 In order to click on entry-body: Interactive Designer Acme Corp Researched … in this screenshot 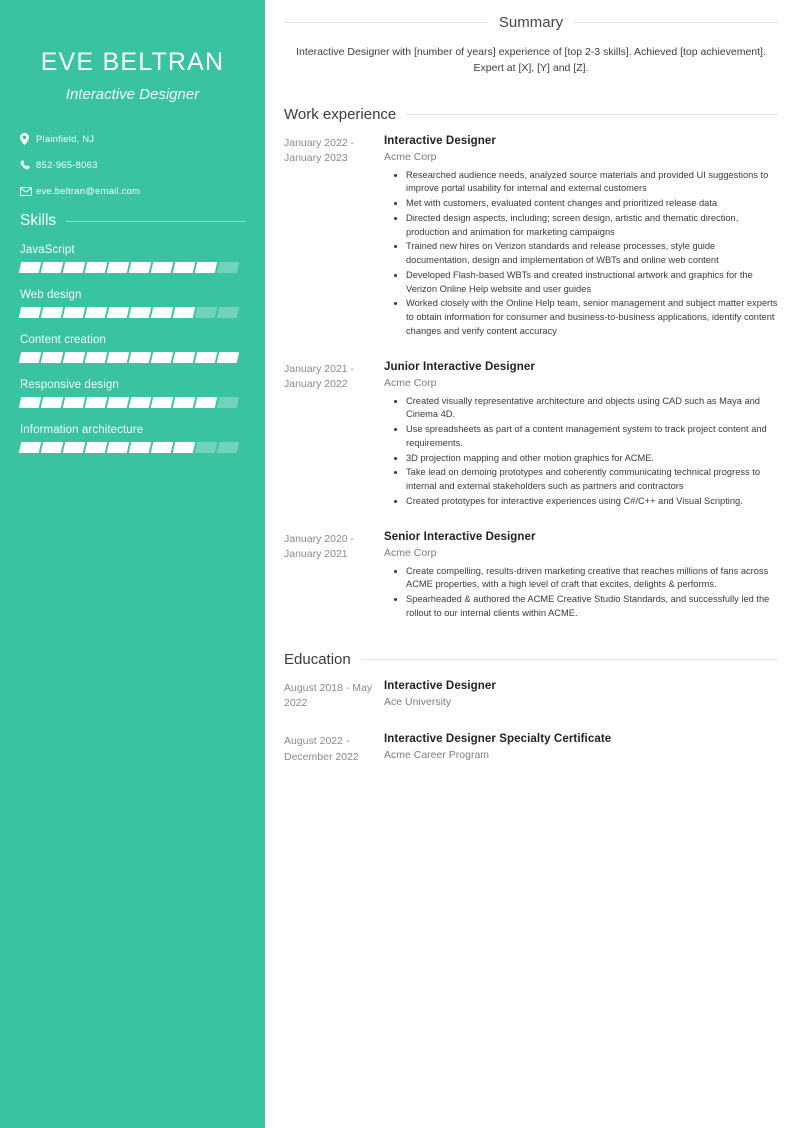, I will do `click(579, 237)`.